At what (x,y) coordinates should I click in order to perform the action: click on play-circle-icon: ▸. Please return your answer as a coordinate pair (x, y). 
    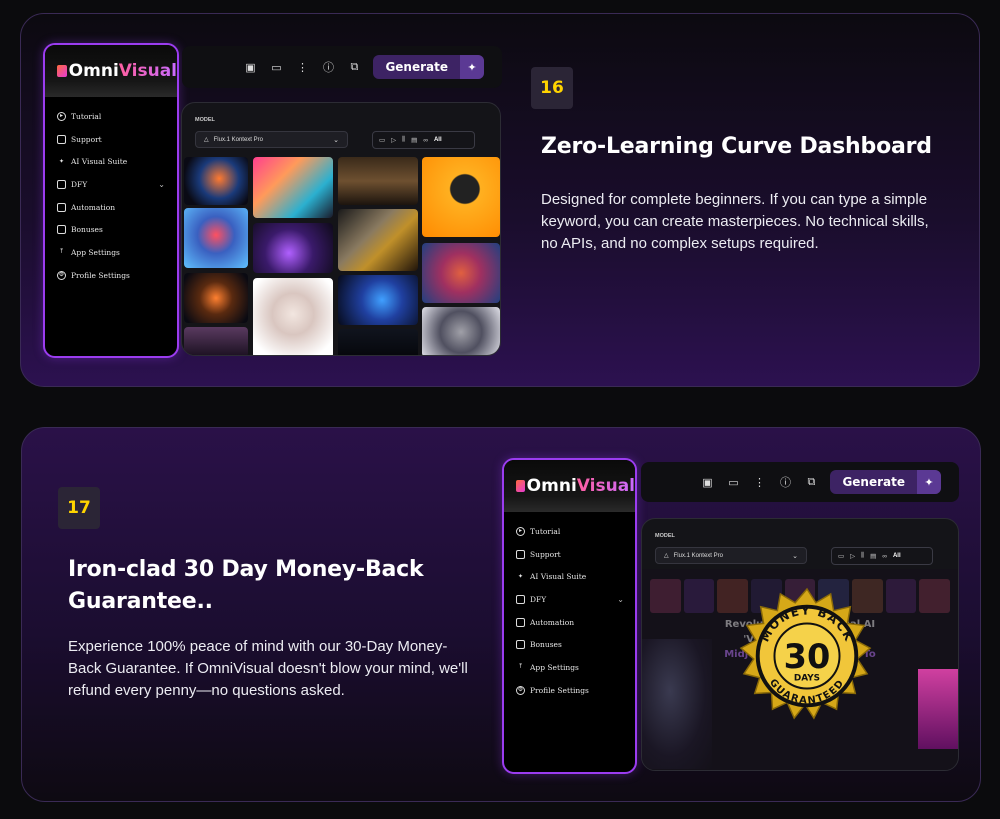
    Looking at the image, I should click on (61, 116).